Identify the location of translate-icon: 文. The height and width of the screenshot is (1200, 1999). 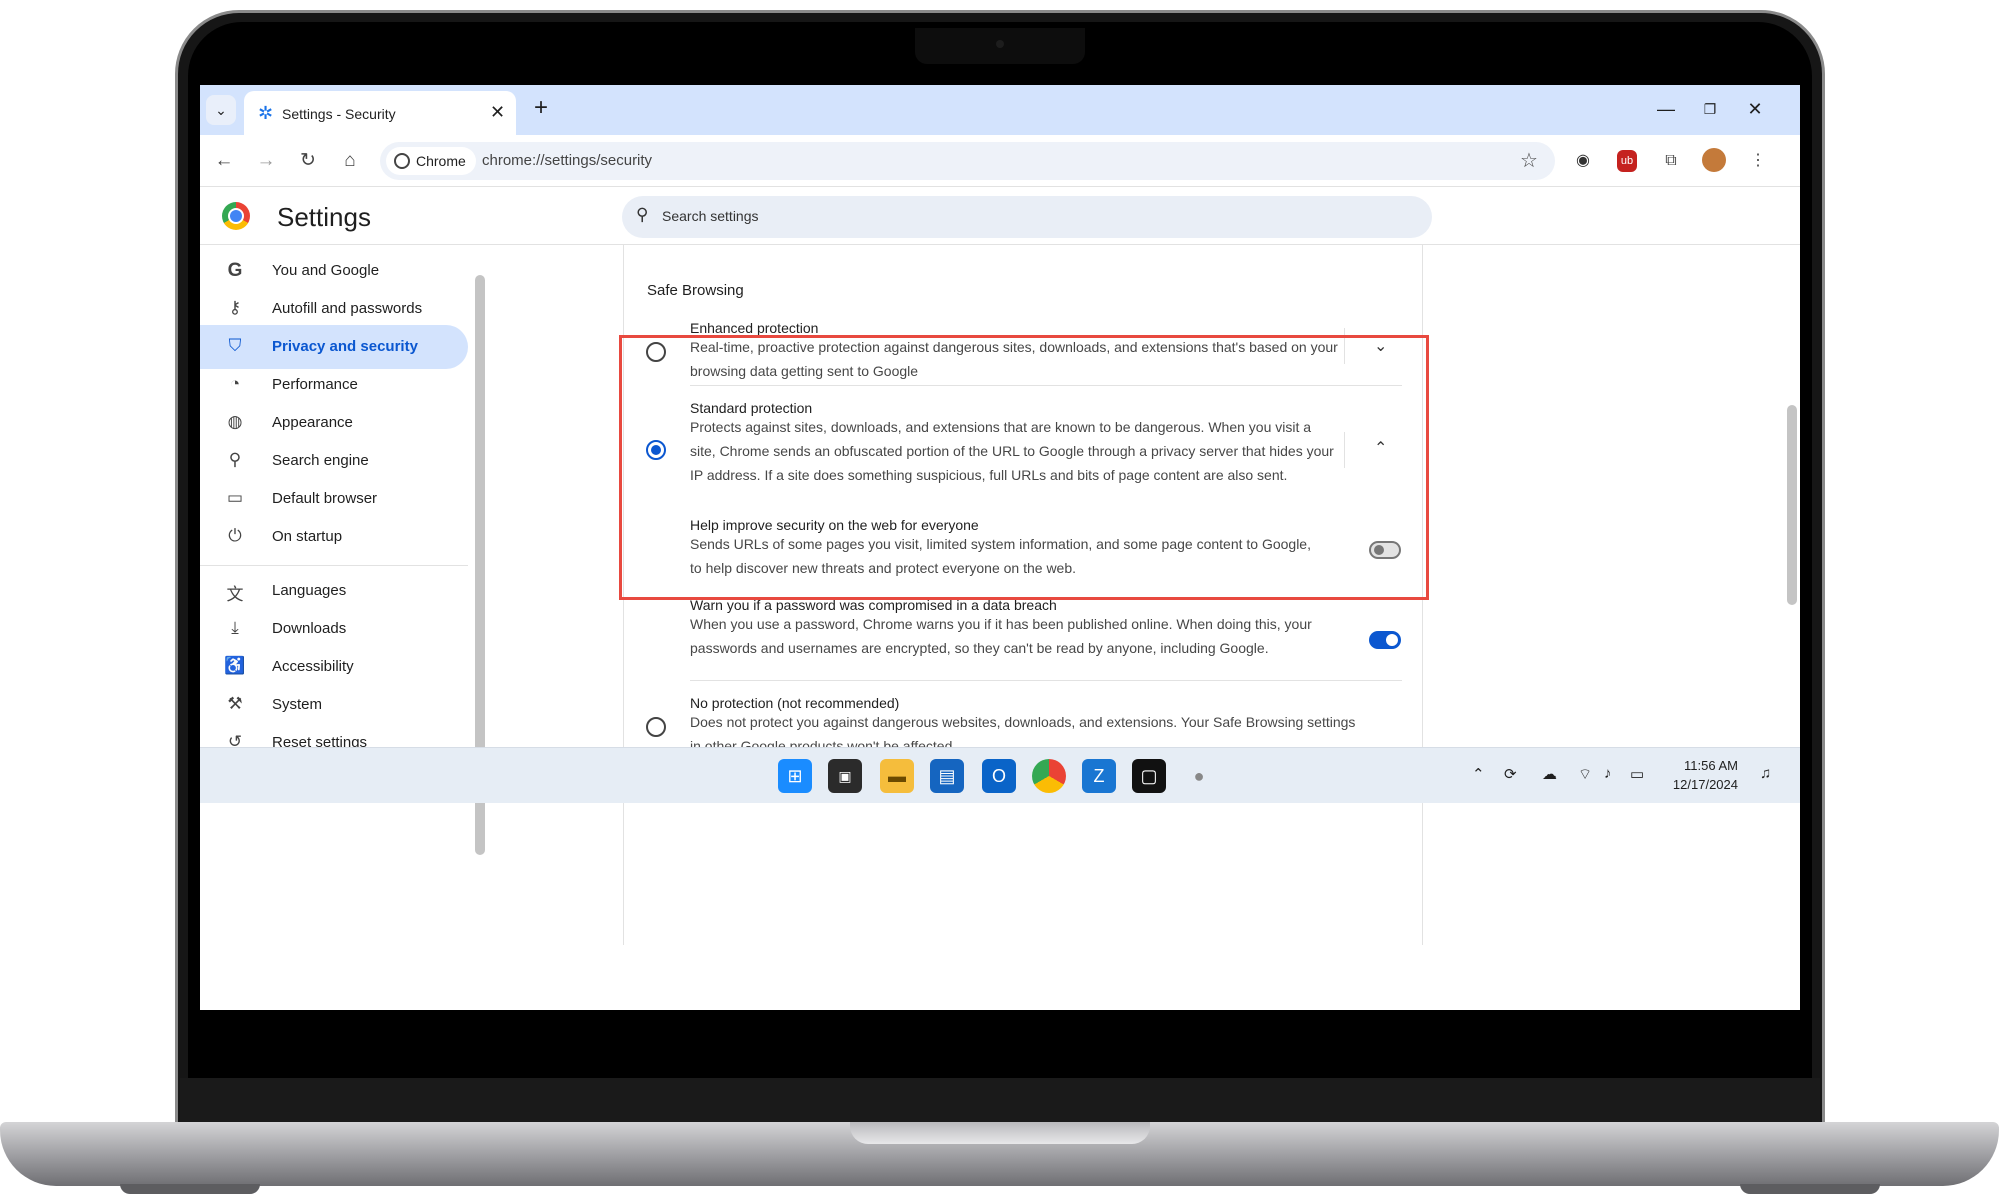
(235, 594).